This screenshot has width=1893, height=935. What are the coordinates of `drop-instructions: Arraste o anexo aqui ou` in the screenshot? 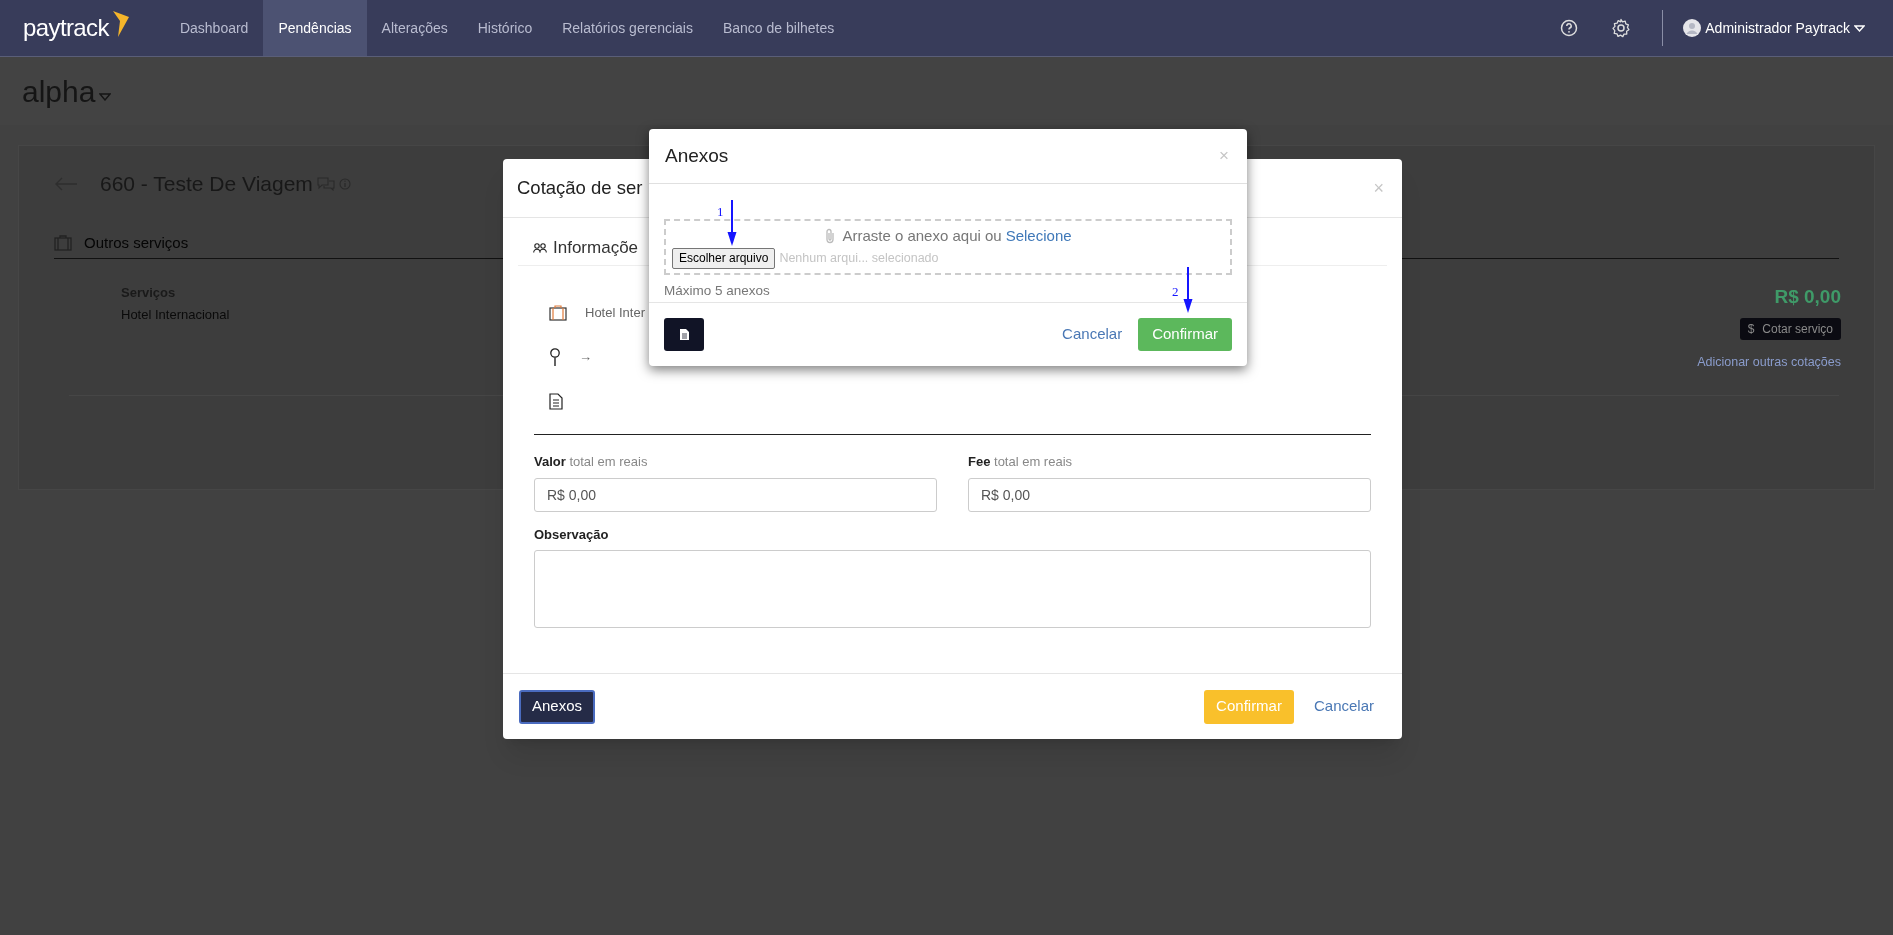 It's located at (922, 236).